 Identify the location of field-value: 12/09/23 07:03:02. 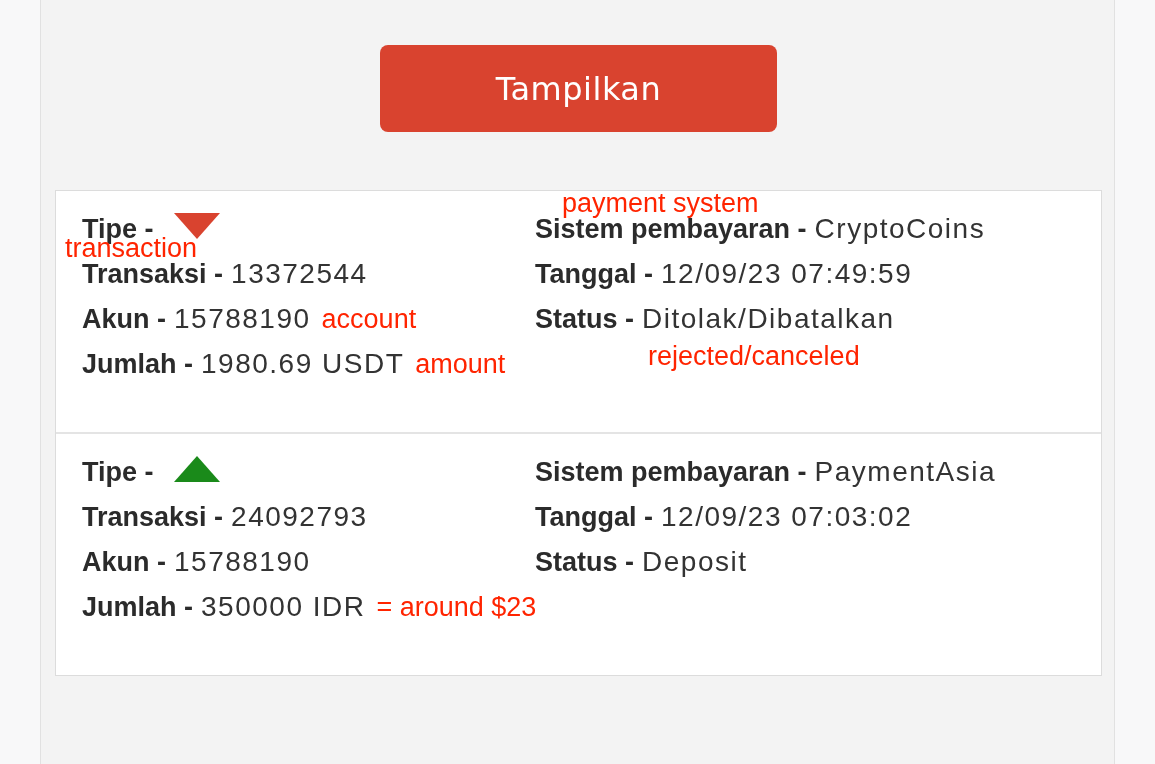
(787, 517).